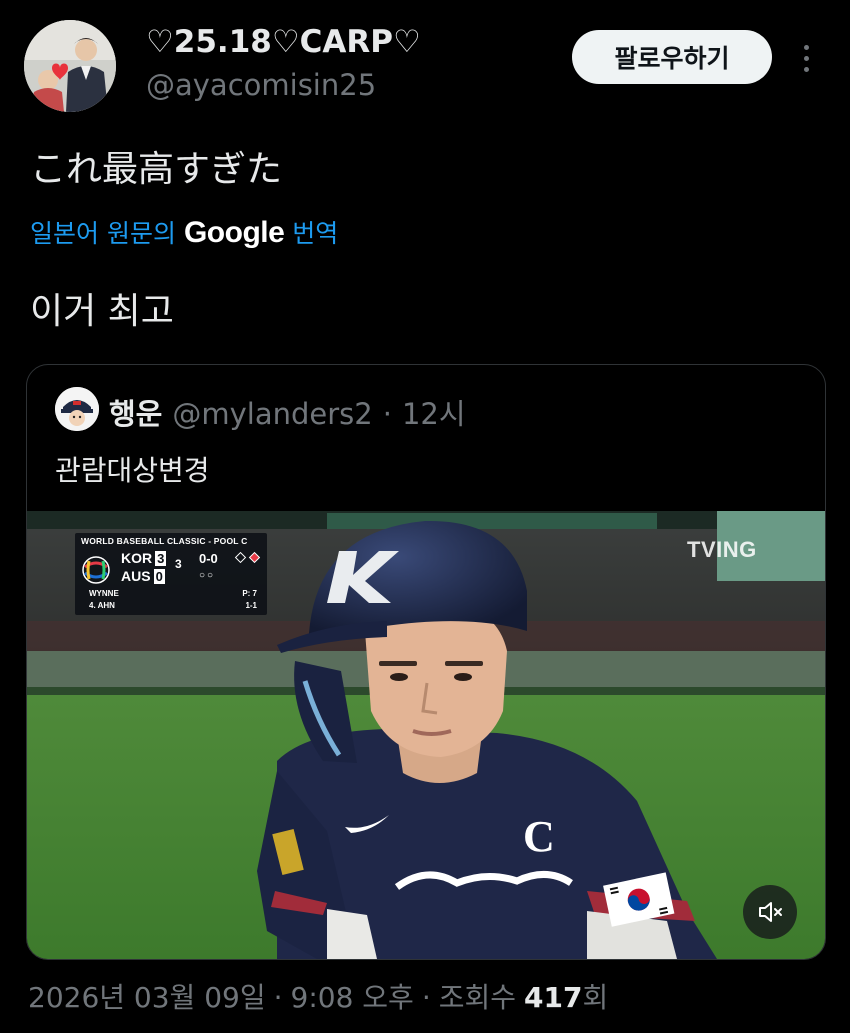 The image size is (850, 1033). What do you see at coordinates (159, 576) in the screenshot?
I see `team2-score: 0` at bounding box center [159, 576].